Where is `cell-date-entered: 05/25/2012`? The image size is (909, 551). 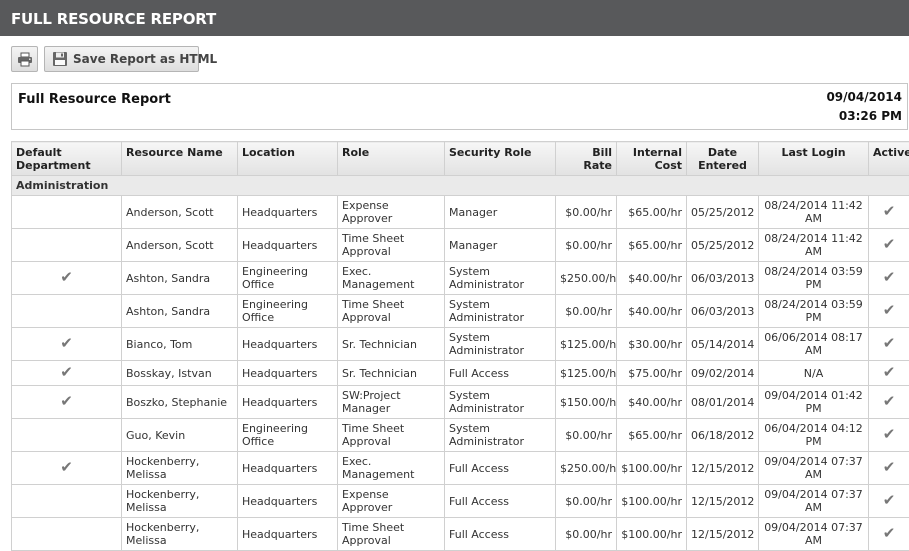 cell-date-entered: 05/25/2012 is located at coordinates (723, 245).